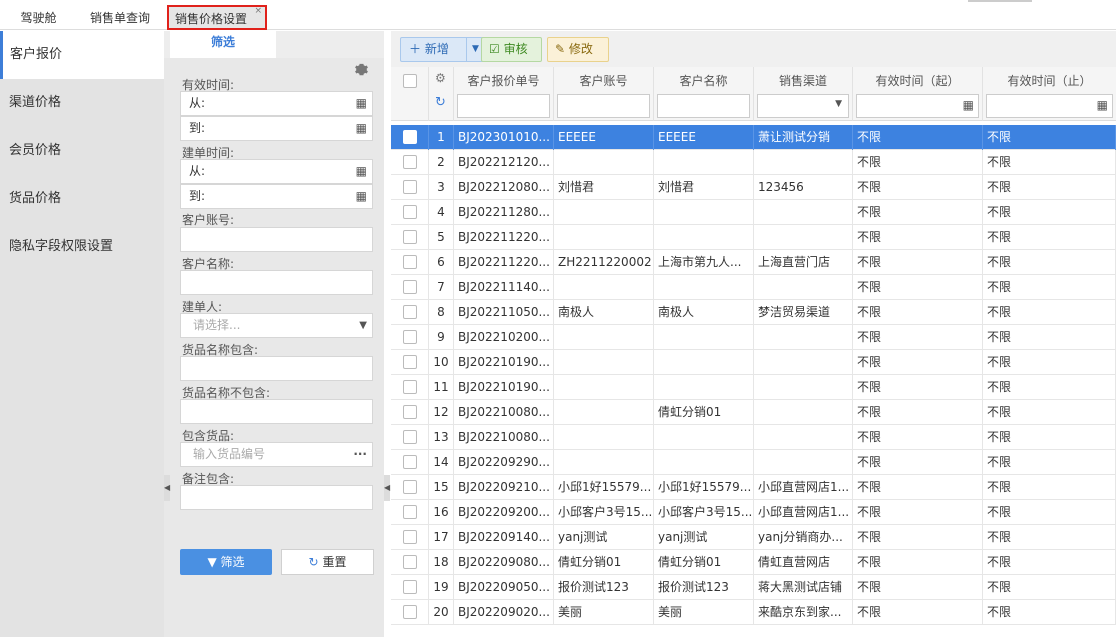 The image size is (1116, 637). Describe the element at coordinates (803, 106) in the screenshot. I see `sales-channel-filter-select: ▼` at that location.